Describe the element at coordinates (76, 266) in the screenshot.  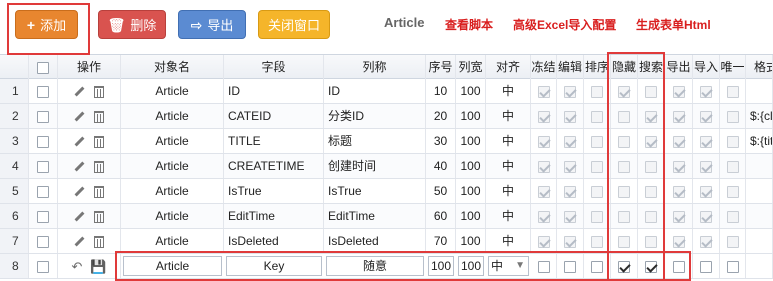
I see `undo-icon: ↶` at that location.